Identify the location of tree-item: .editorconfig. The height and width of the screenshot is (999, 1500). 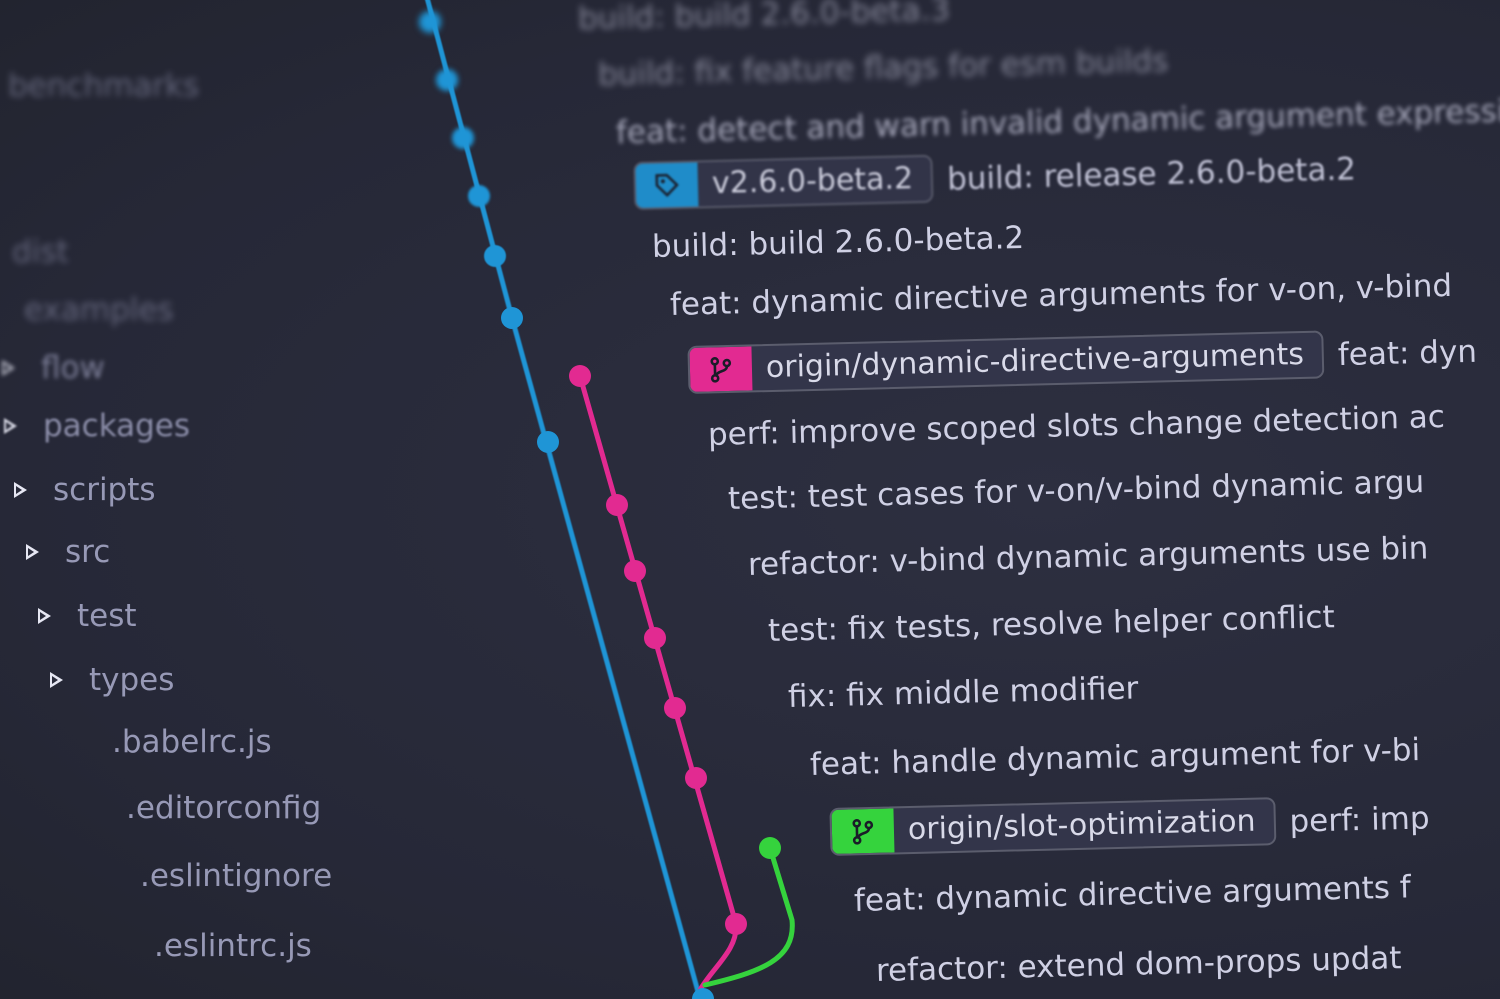
(223, 808).